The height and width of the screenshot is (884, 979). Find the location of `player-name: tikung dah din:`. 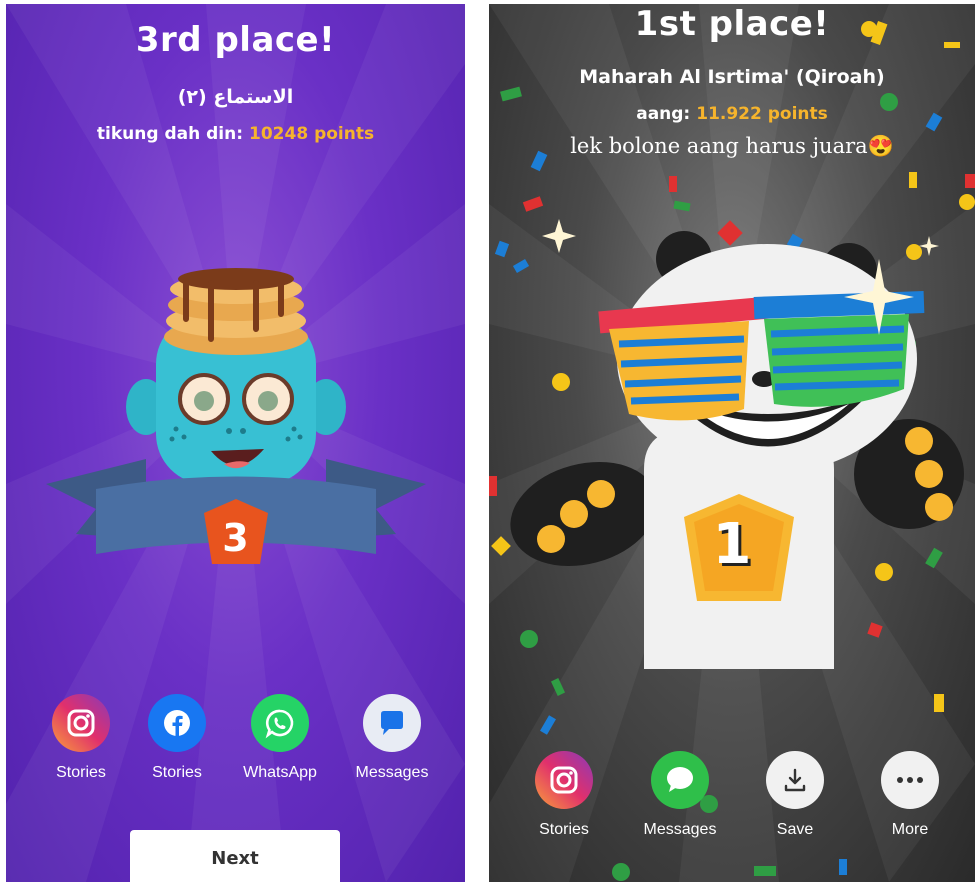

player-name: tikung dah din: is located at coordinates (170, 134).